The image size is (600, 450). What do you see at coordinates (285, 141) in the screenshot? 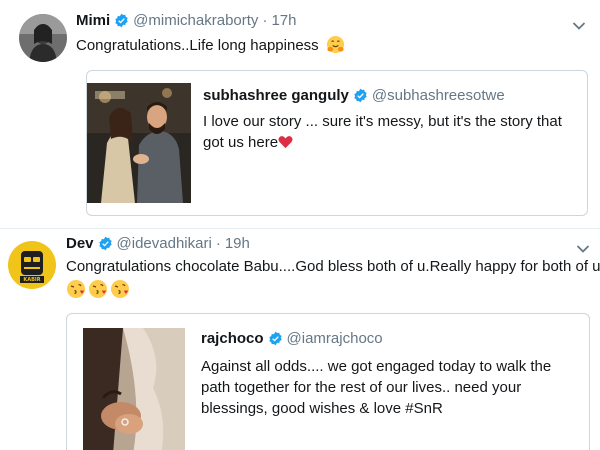
I see `red-heart-icon` at bounding box center [285, 141].